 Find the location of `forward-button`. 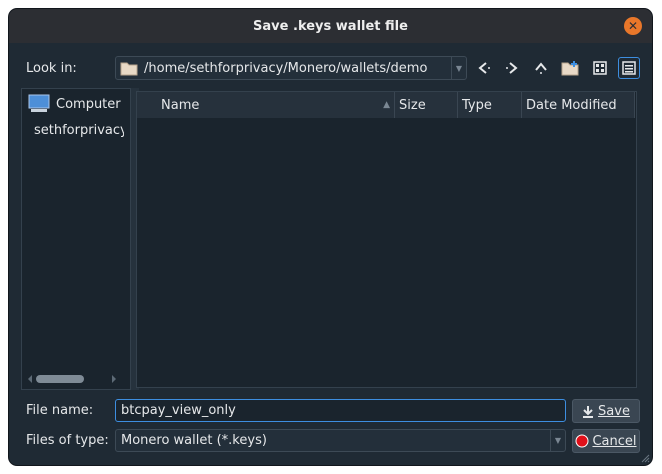

forward-button is located at coordinates (512, 68).